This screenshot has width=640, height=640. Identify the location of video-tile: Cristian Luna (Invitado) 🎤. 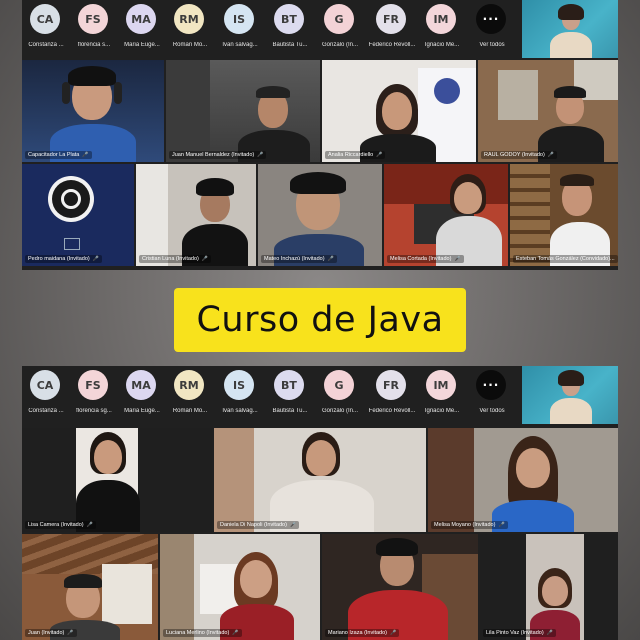
(196, 215).